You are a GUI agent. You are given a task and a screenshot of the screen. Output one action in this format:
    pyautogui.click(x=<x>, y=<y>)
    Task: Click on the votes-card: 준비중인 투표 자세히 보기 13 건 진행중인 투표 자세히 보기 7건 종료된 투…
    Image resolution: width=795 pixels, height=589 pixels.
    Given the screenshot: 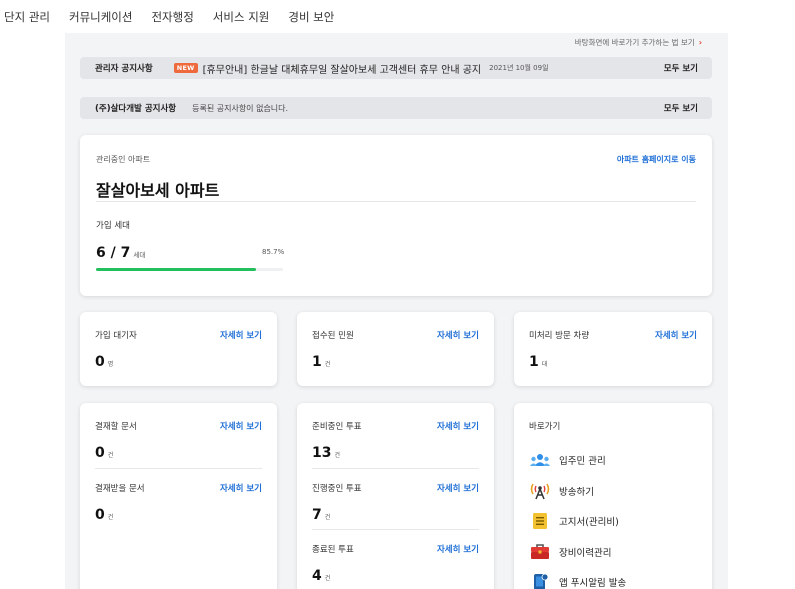 What is the action you would take?
    pyautogui.click(x=395, y=496)
    